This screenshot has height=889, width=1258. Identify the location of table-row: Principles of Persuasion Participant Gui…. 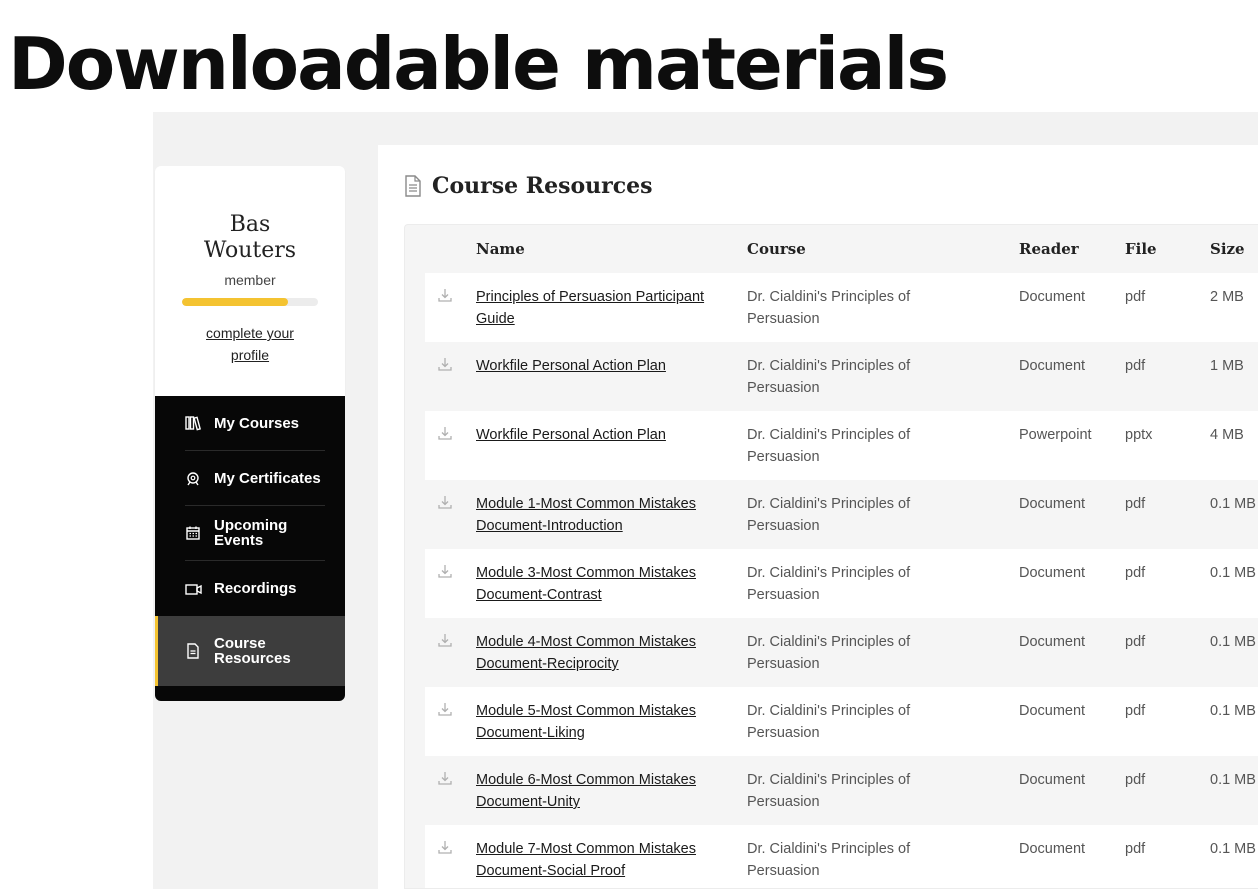
(841, 307).